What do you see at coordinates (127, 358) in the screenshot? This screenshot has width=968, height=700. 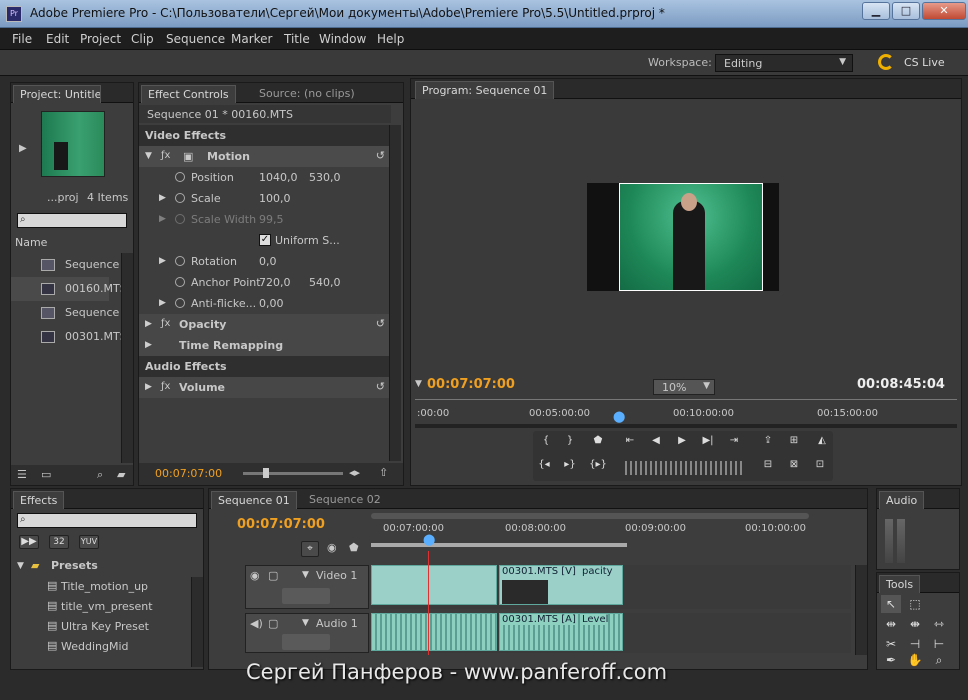 I see `project-scrollbar` at bounding box center [127, 358].